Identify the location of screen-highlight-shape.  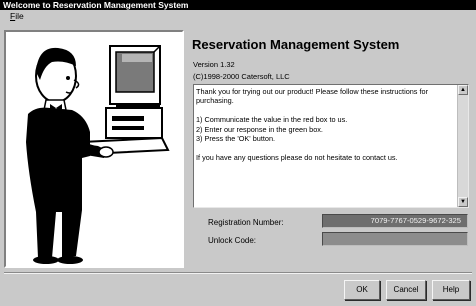
(137, 58).